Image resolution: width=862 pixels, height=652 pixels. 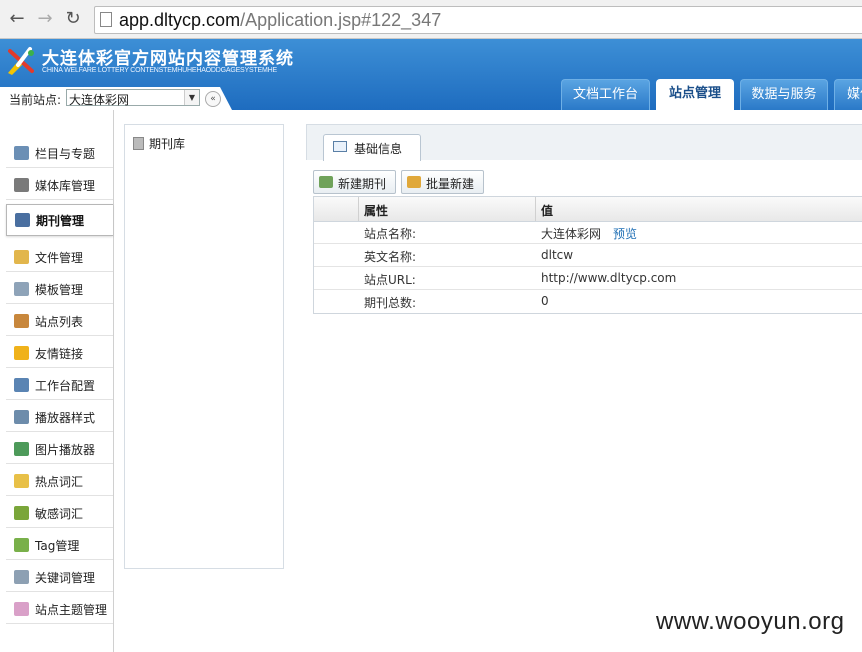 I want to click on house-icon, so click(x=21, y=321).